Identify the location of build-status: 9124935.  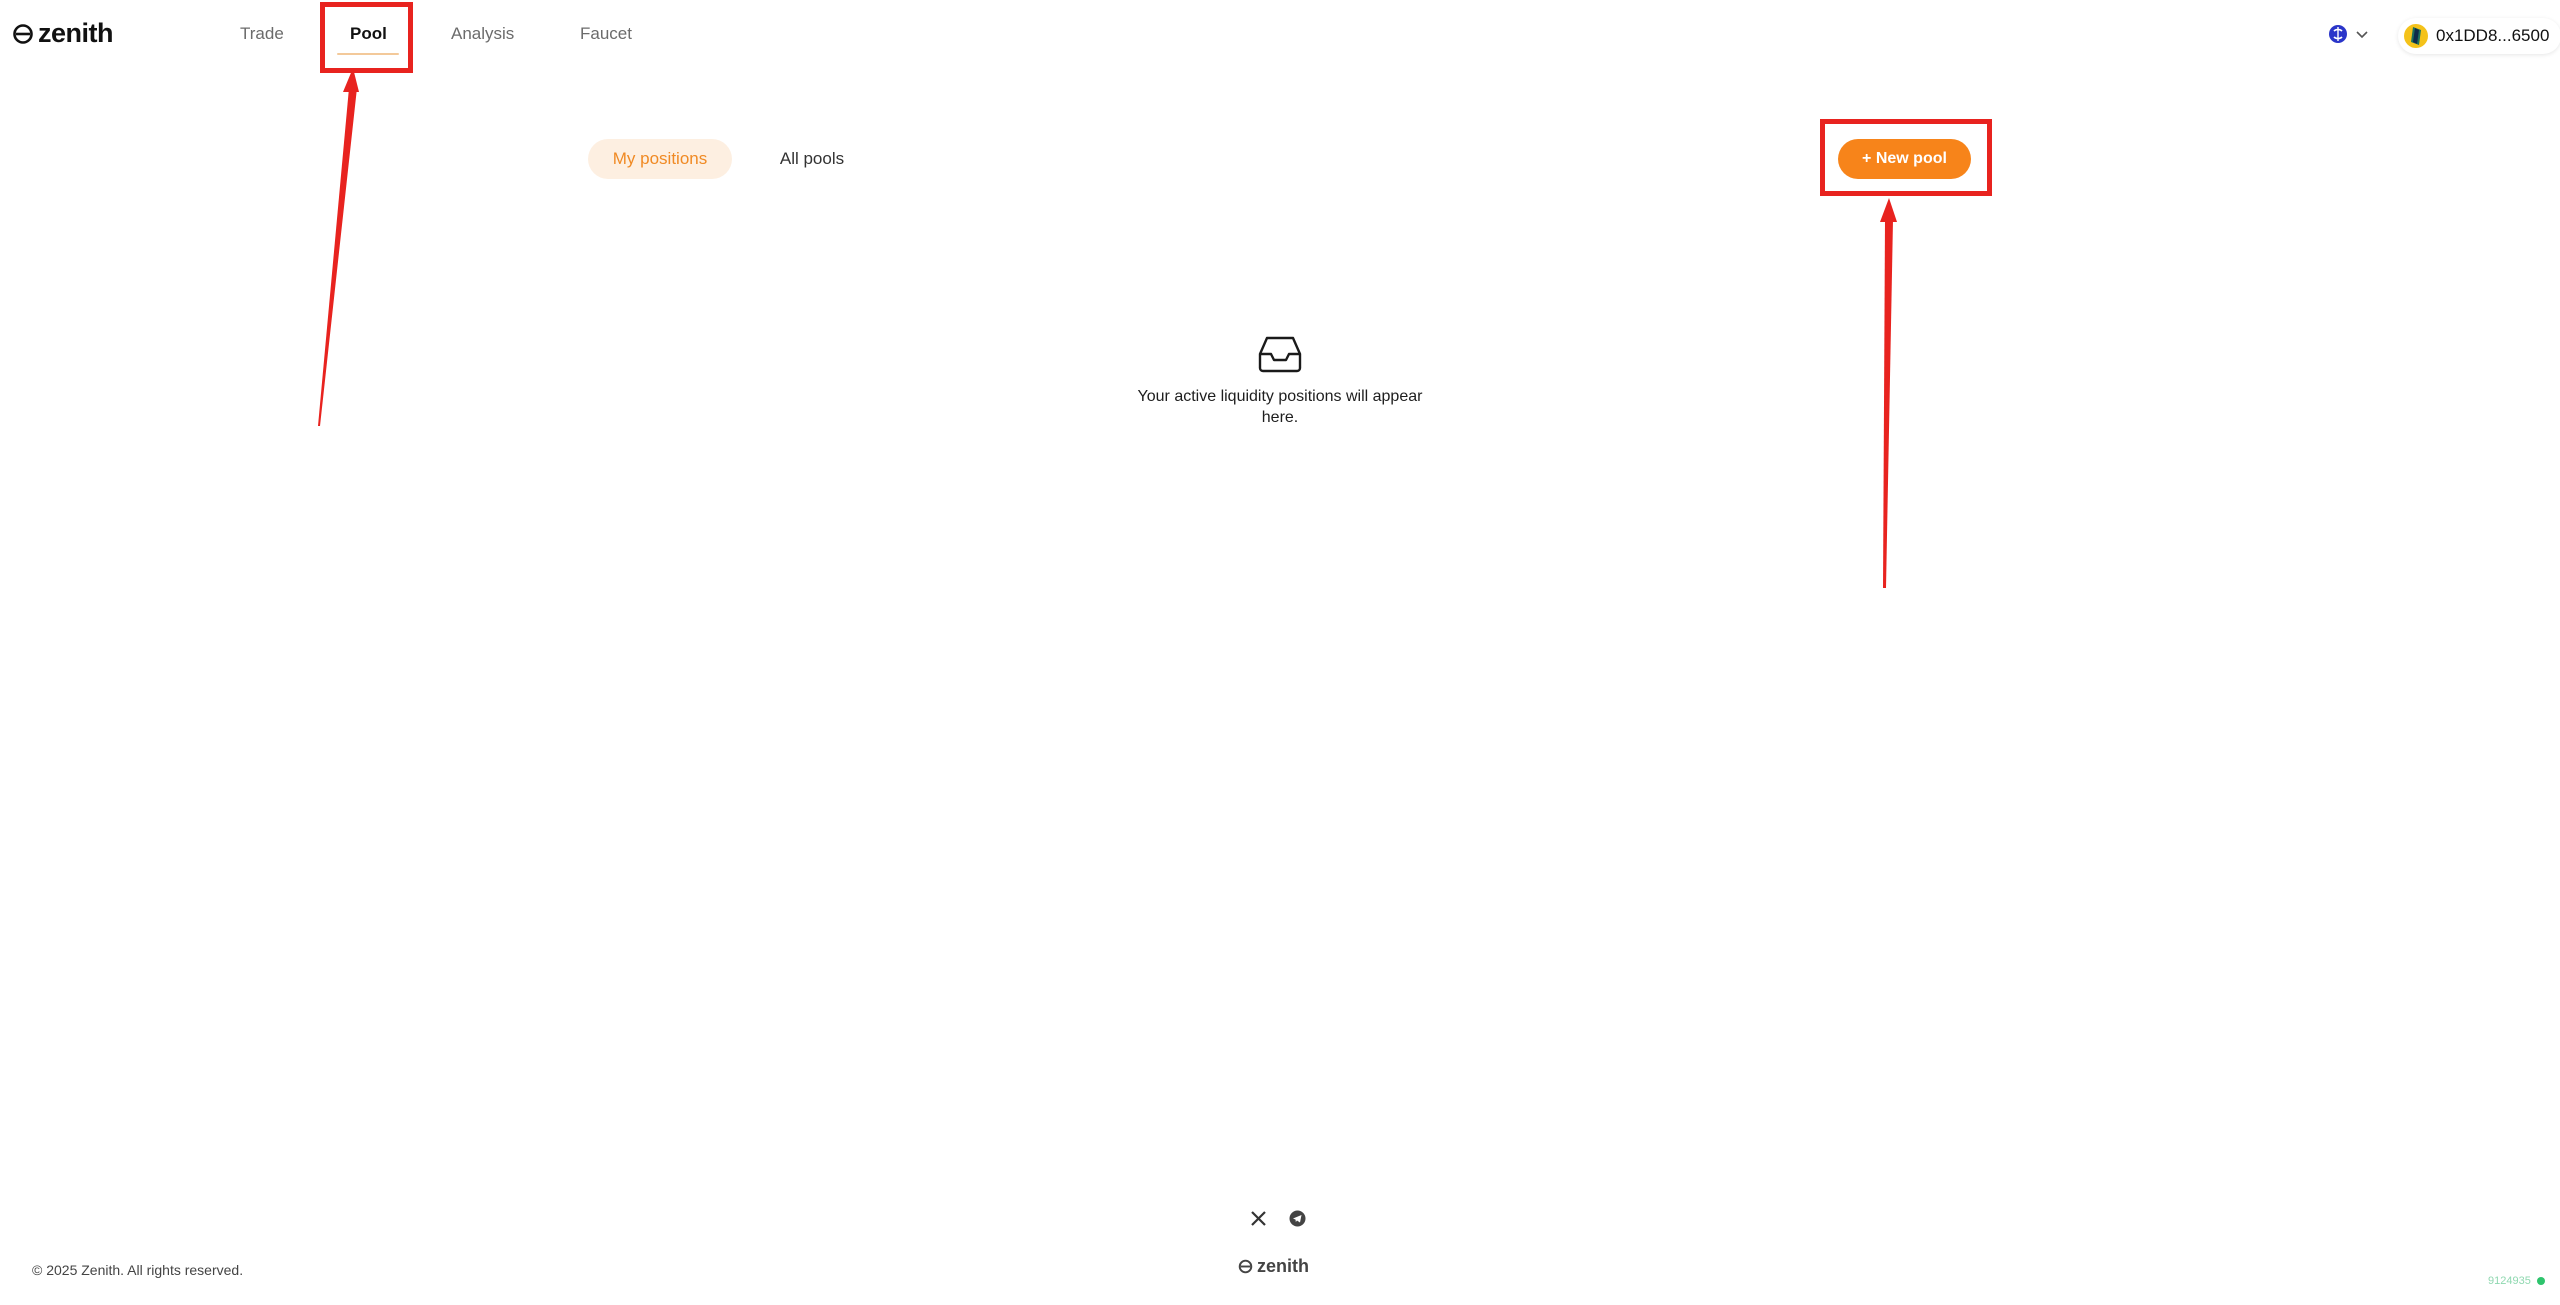
(2516, 1281).